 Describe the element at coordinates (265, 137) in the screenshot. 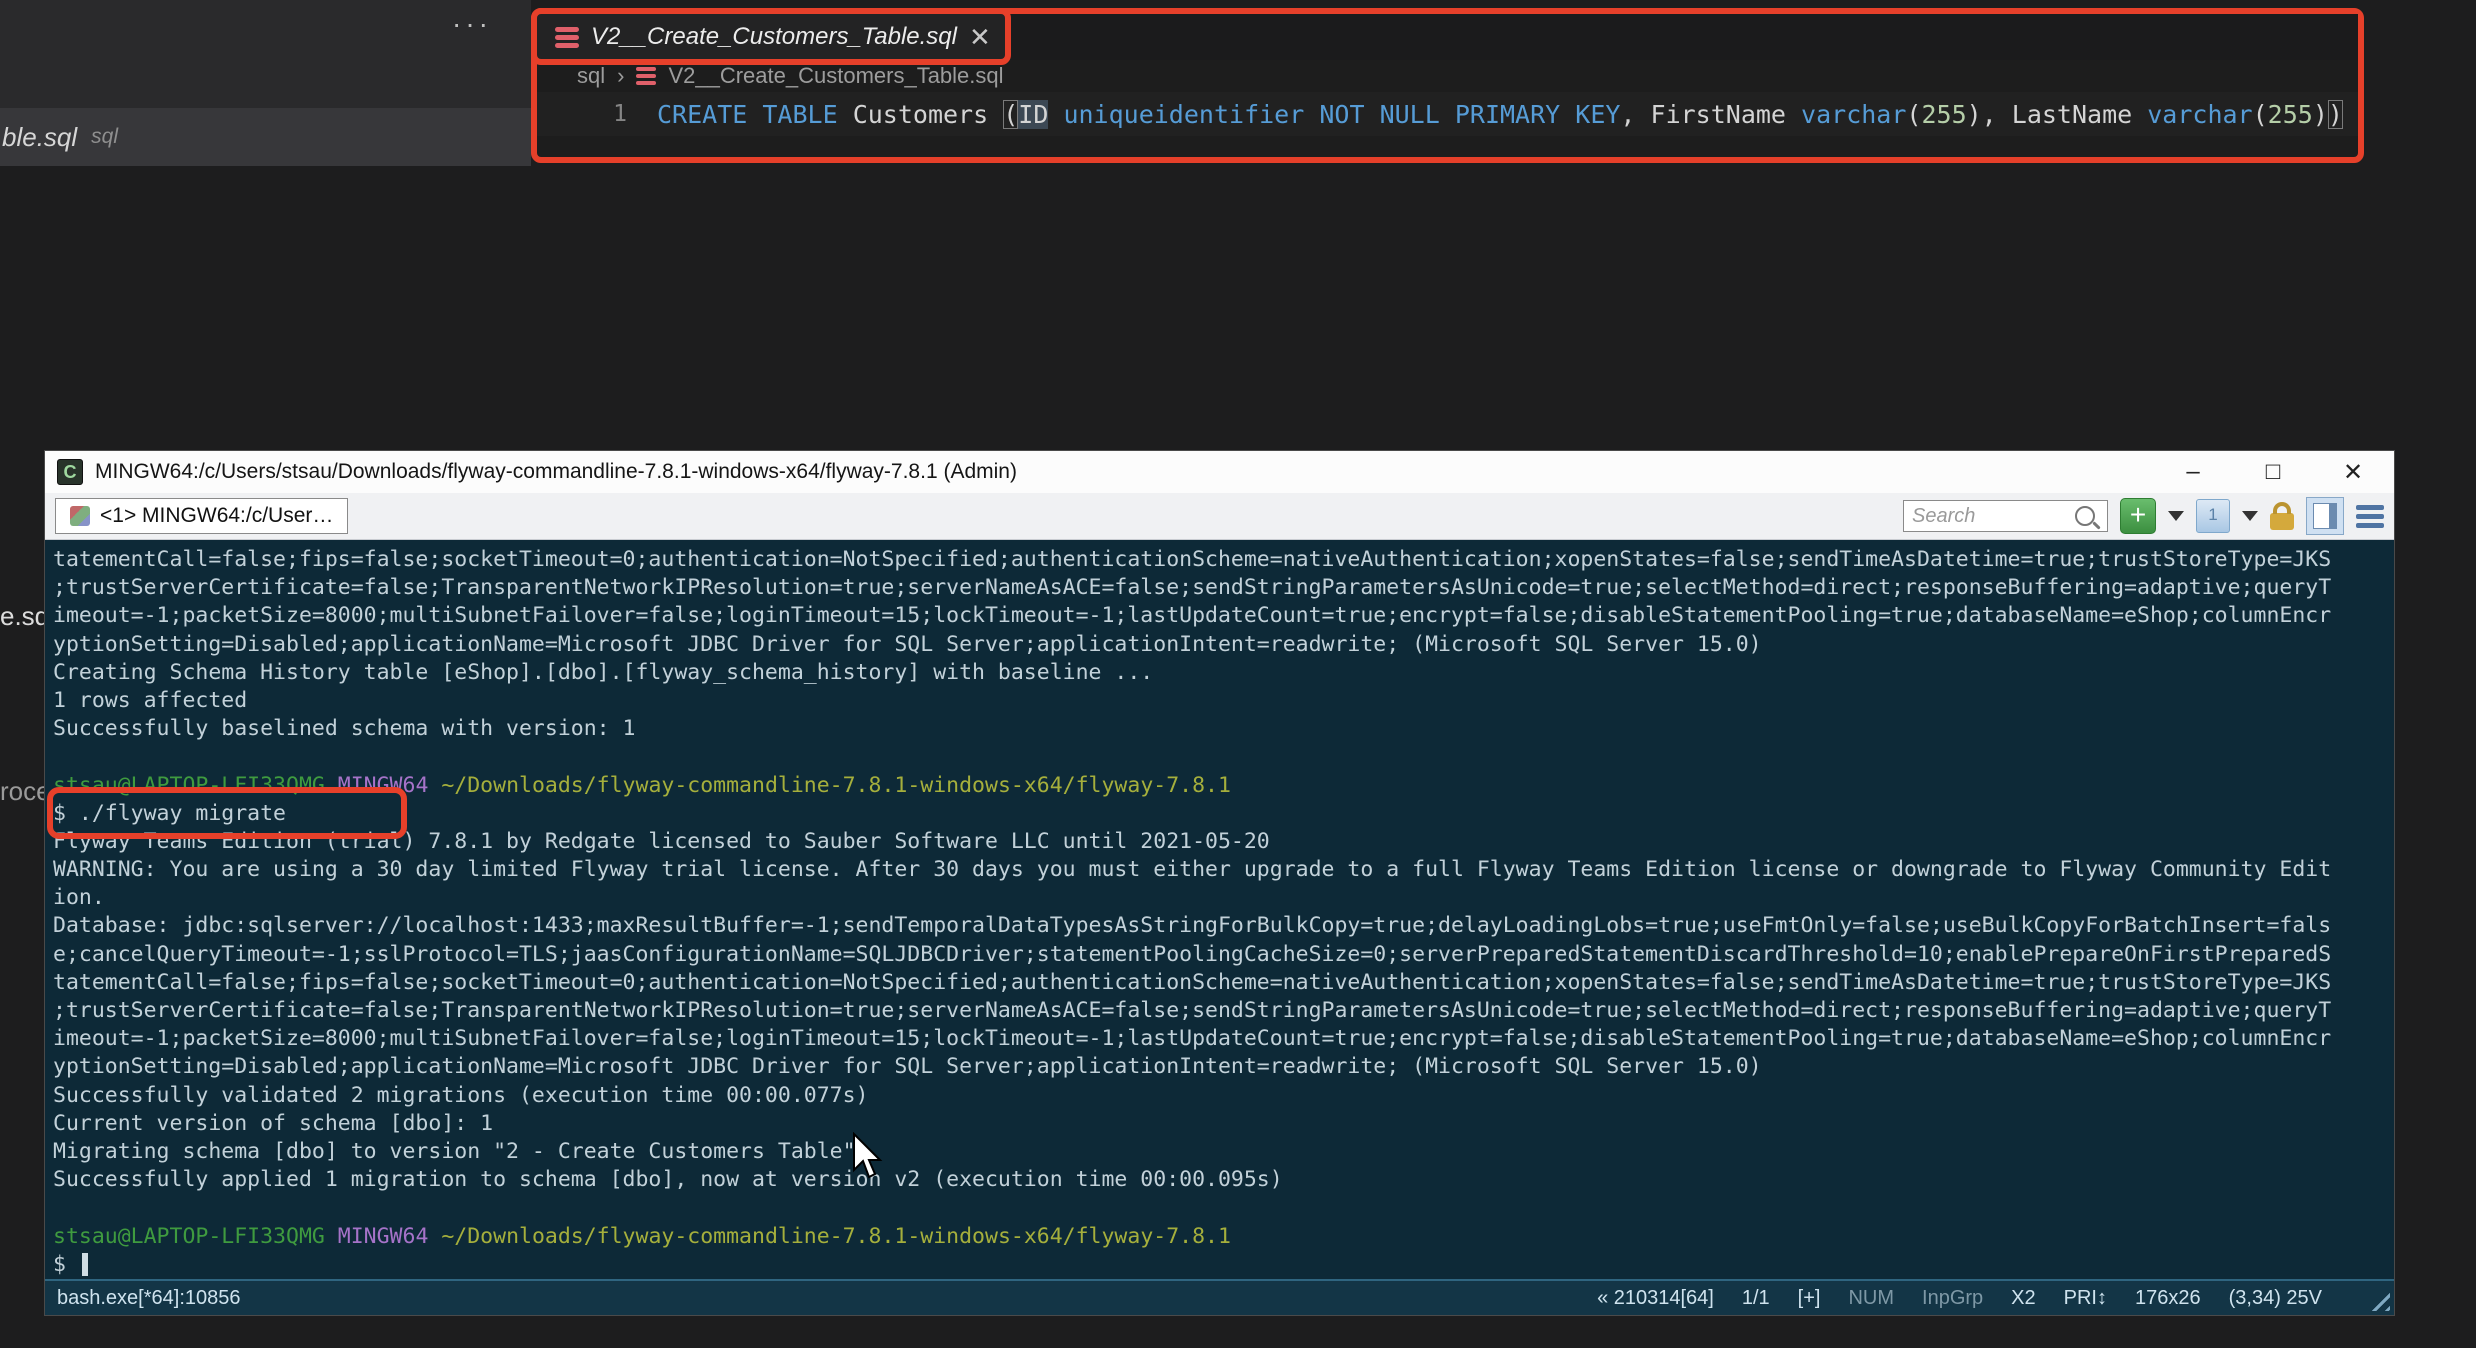

I see `background-tab-fragment: ble.sql sql` at that location.